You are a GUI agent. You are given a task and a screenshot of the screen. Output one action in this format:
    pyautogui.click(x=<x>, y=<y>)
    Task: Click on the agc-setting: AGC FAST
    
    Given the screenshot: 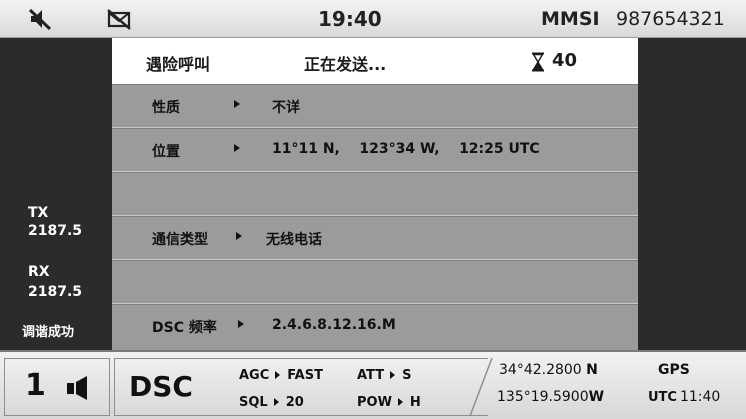 What is the action you would take?
    pyautogui.click(x=281, y=375)
    